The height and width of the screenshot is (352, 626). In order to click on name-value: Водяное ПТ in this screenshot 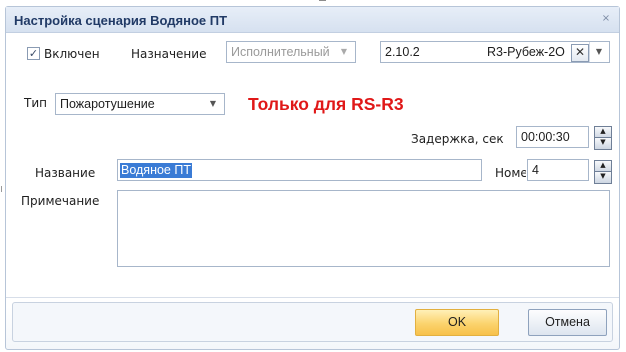, I will do `click(156, 170)`.